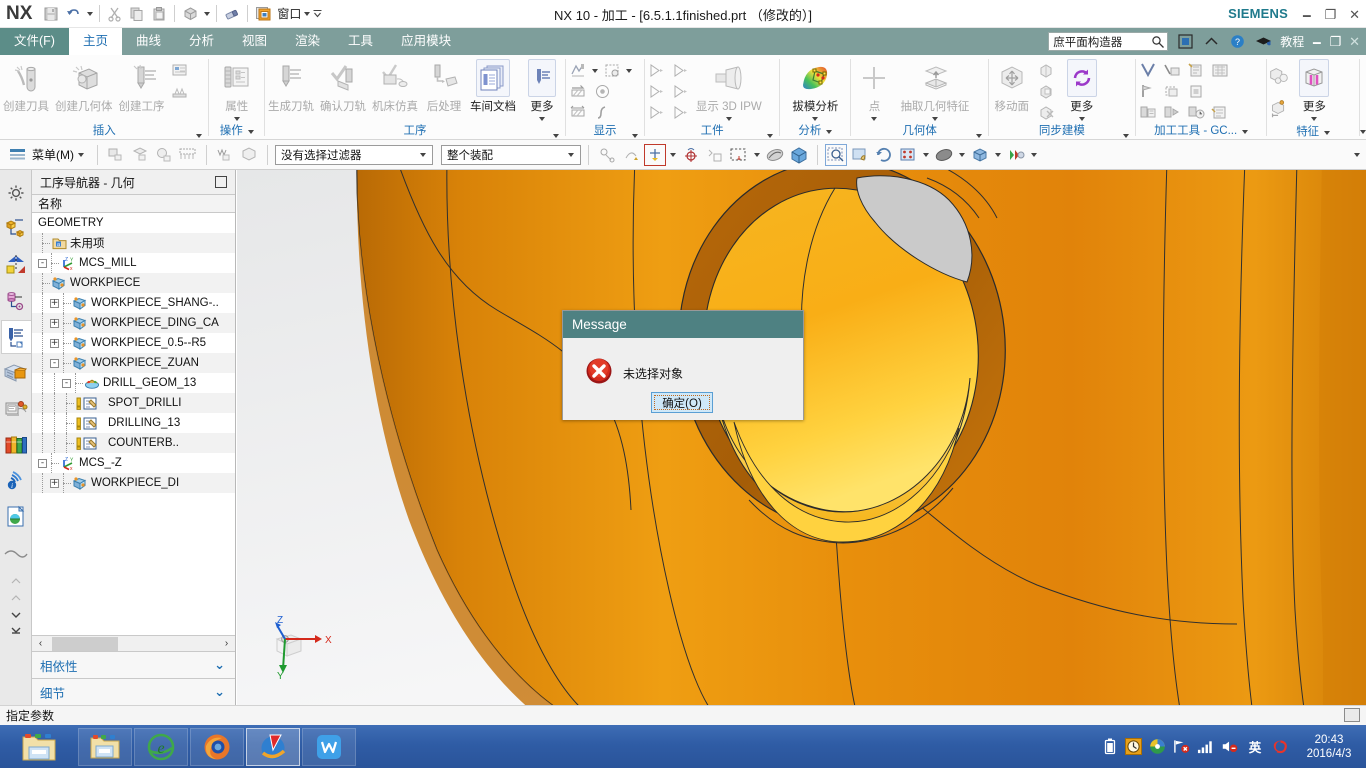  What do you see at coordinates (1357, 154) in the screenshot?
I see `selbar-overflow-icon` at bounding box center [1357, 154].